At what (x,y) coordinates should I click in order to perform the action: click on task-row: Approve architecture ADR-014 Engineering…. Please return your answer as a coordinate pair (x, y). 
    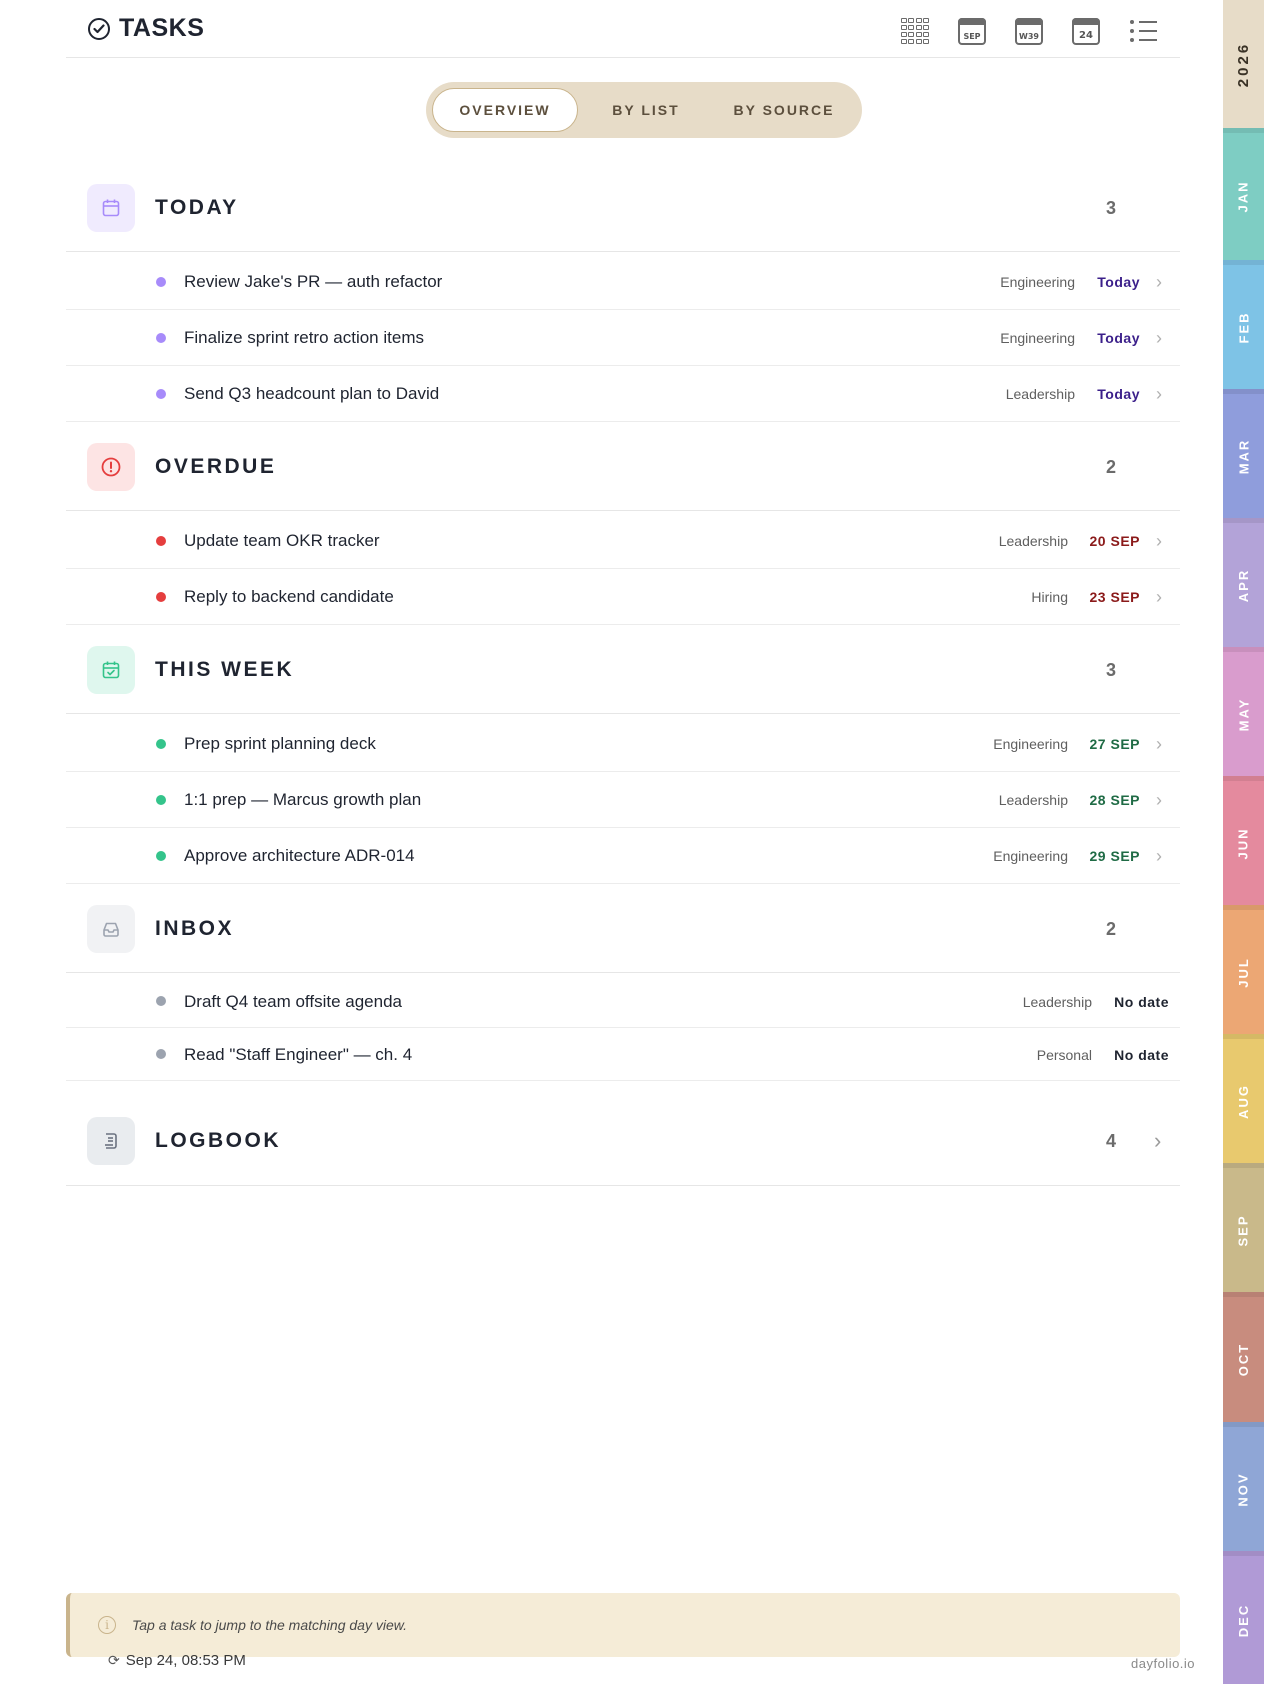
    Looking at the image, I should click on (623, 856).